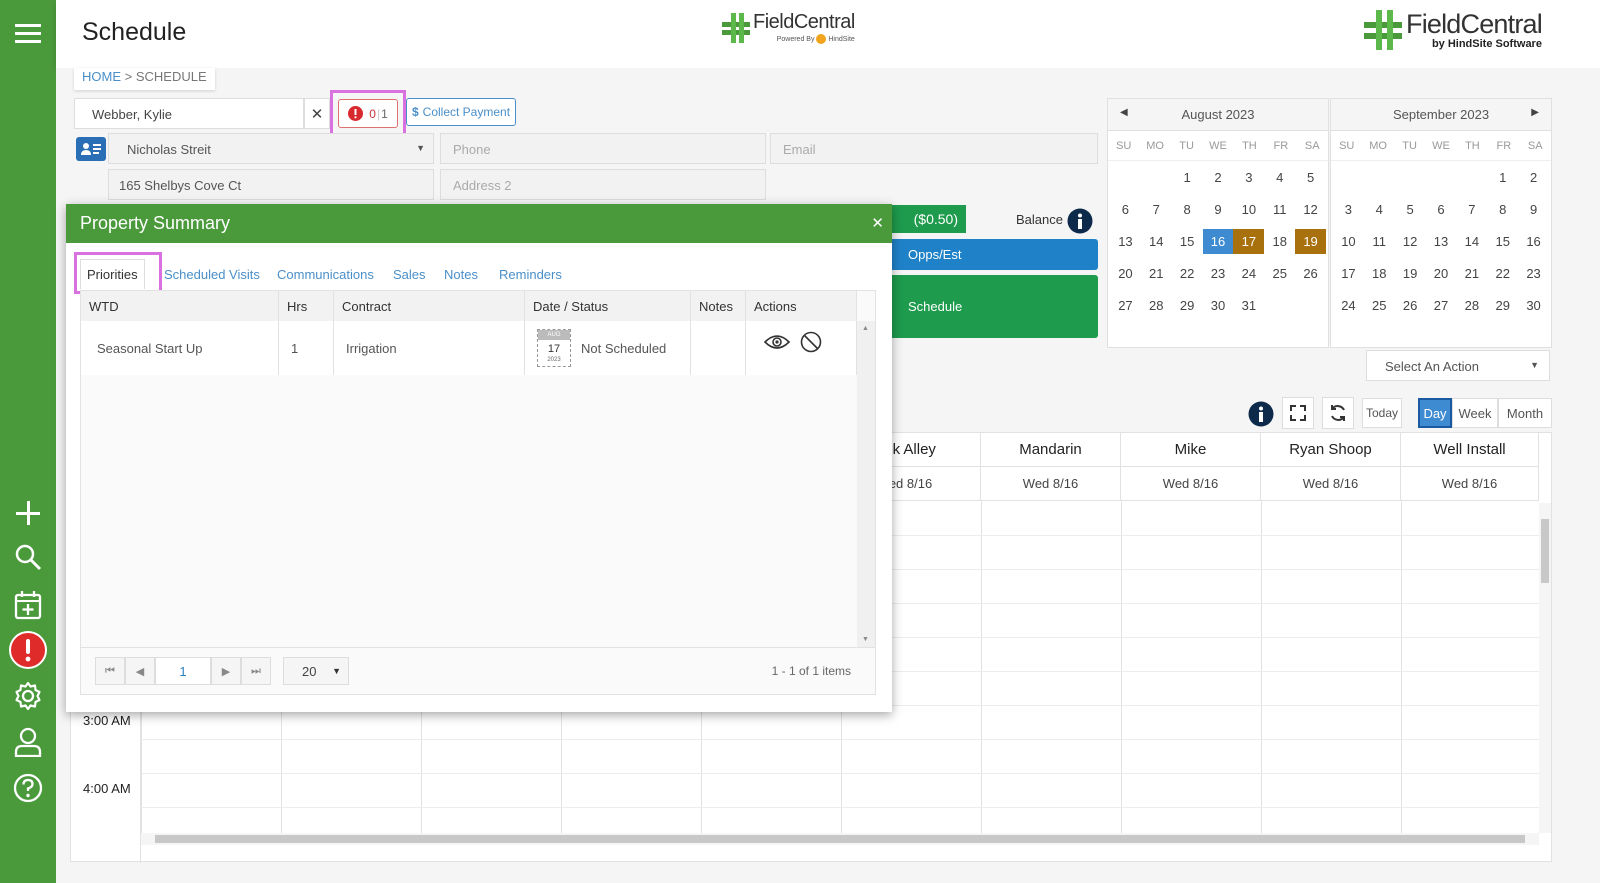  I want to click on page-size-select: 20 ▼, so click(316, 671).